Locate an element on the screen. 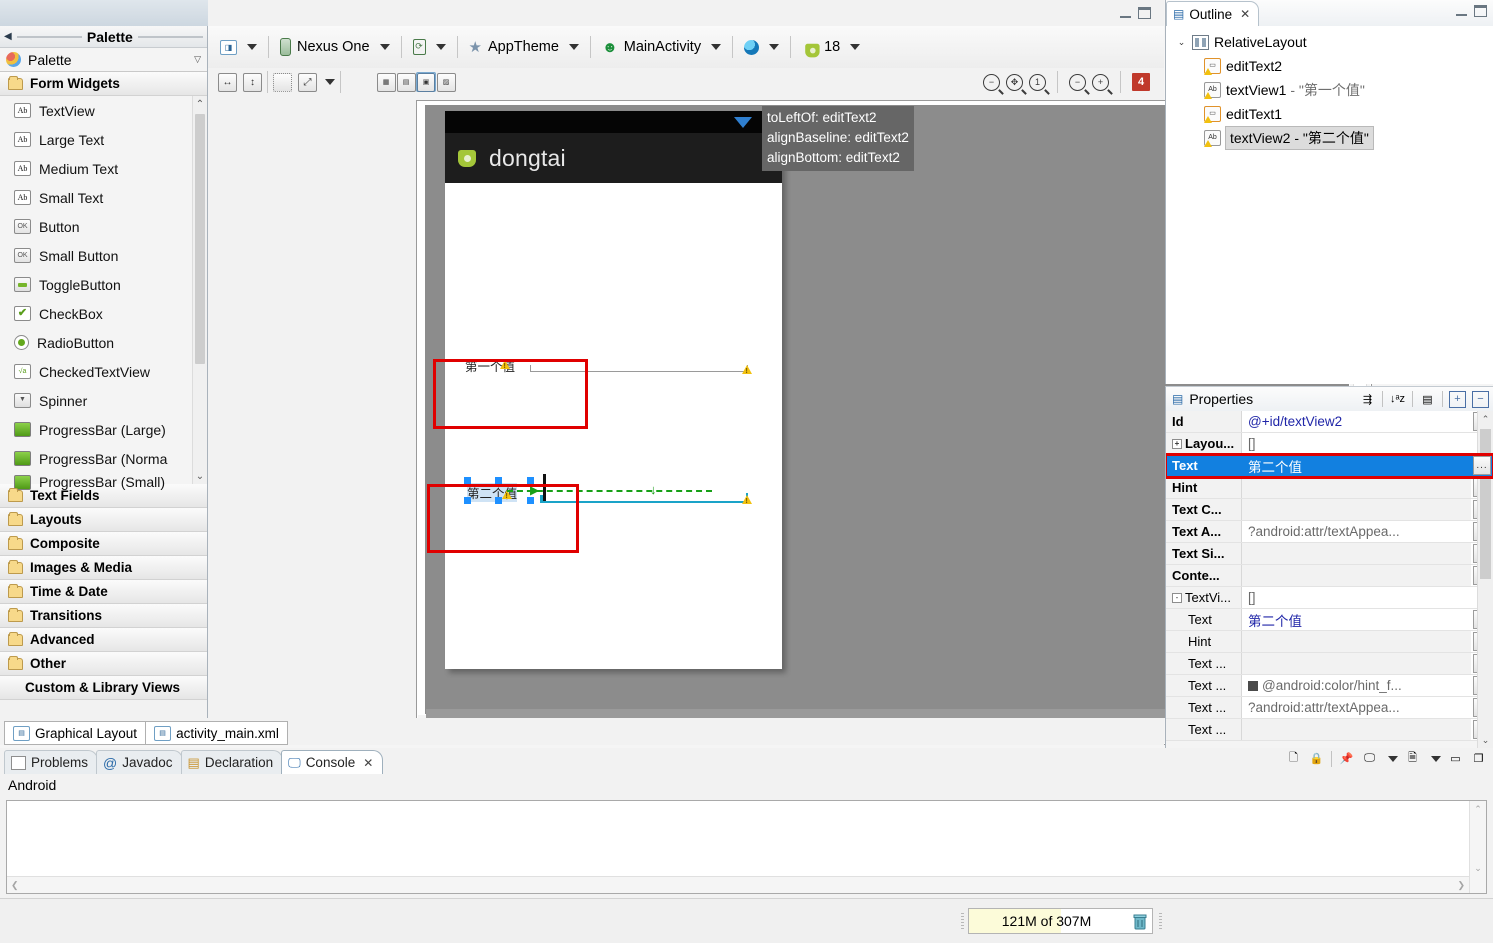 This screenshot has height=943, width=1493. palette-item-small-button: OK Small Button is located at coordinates (103, 255).